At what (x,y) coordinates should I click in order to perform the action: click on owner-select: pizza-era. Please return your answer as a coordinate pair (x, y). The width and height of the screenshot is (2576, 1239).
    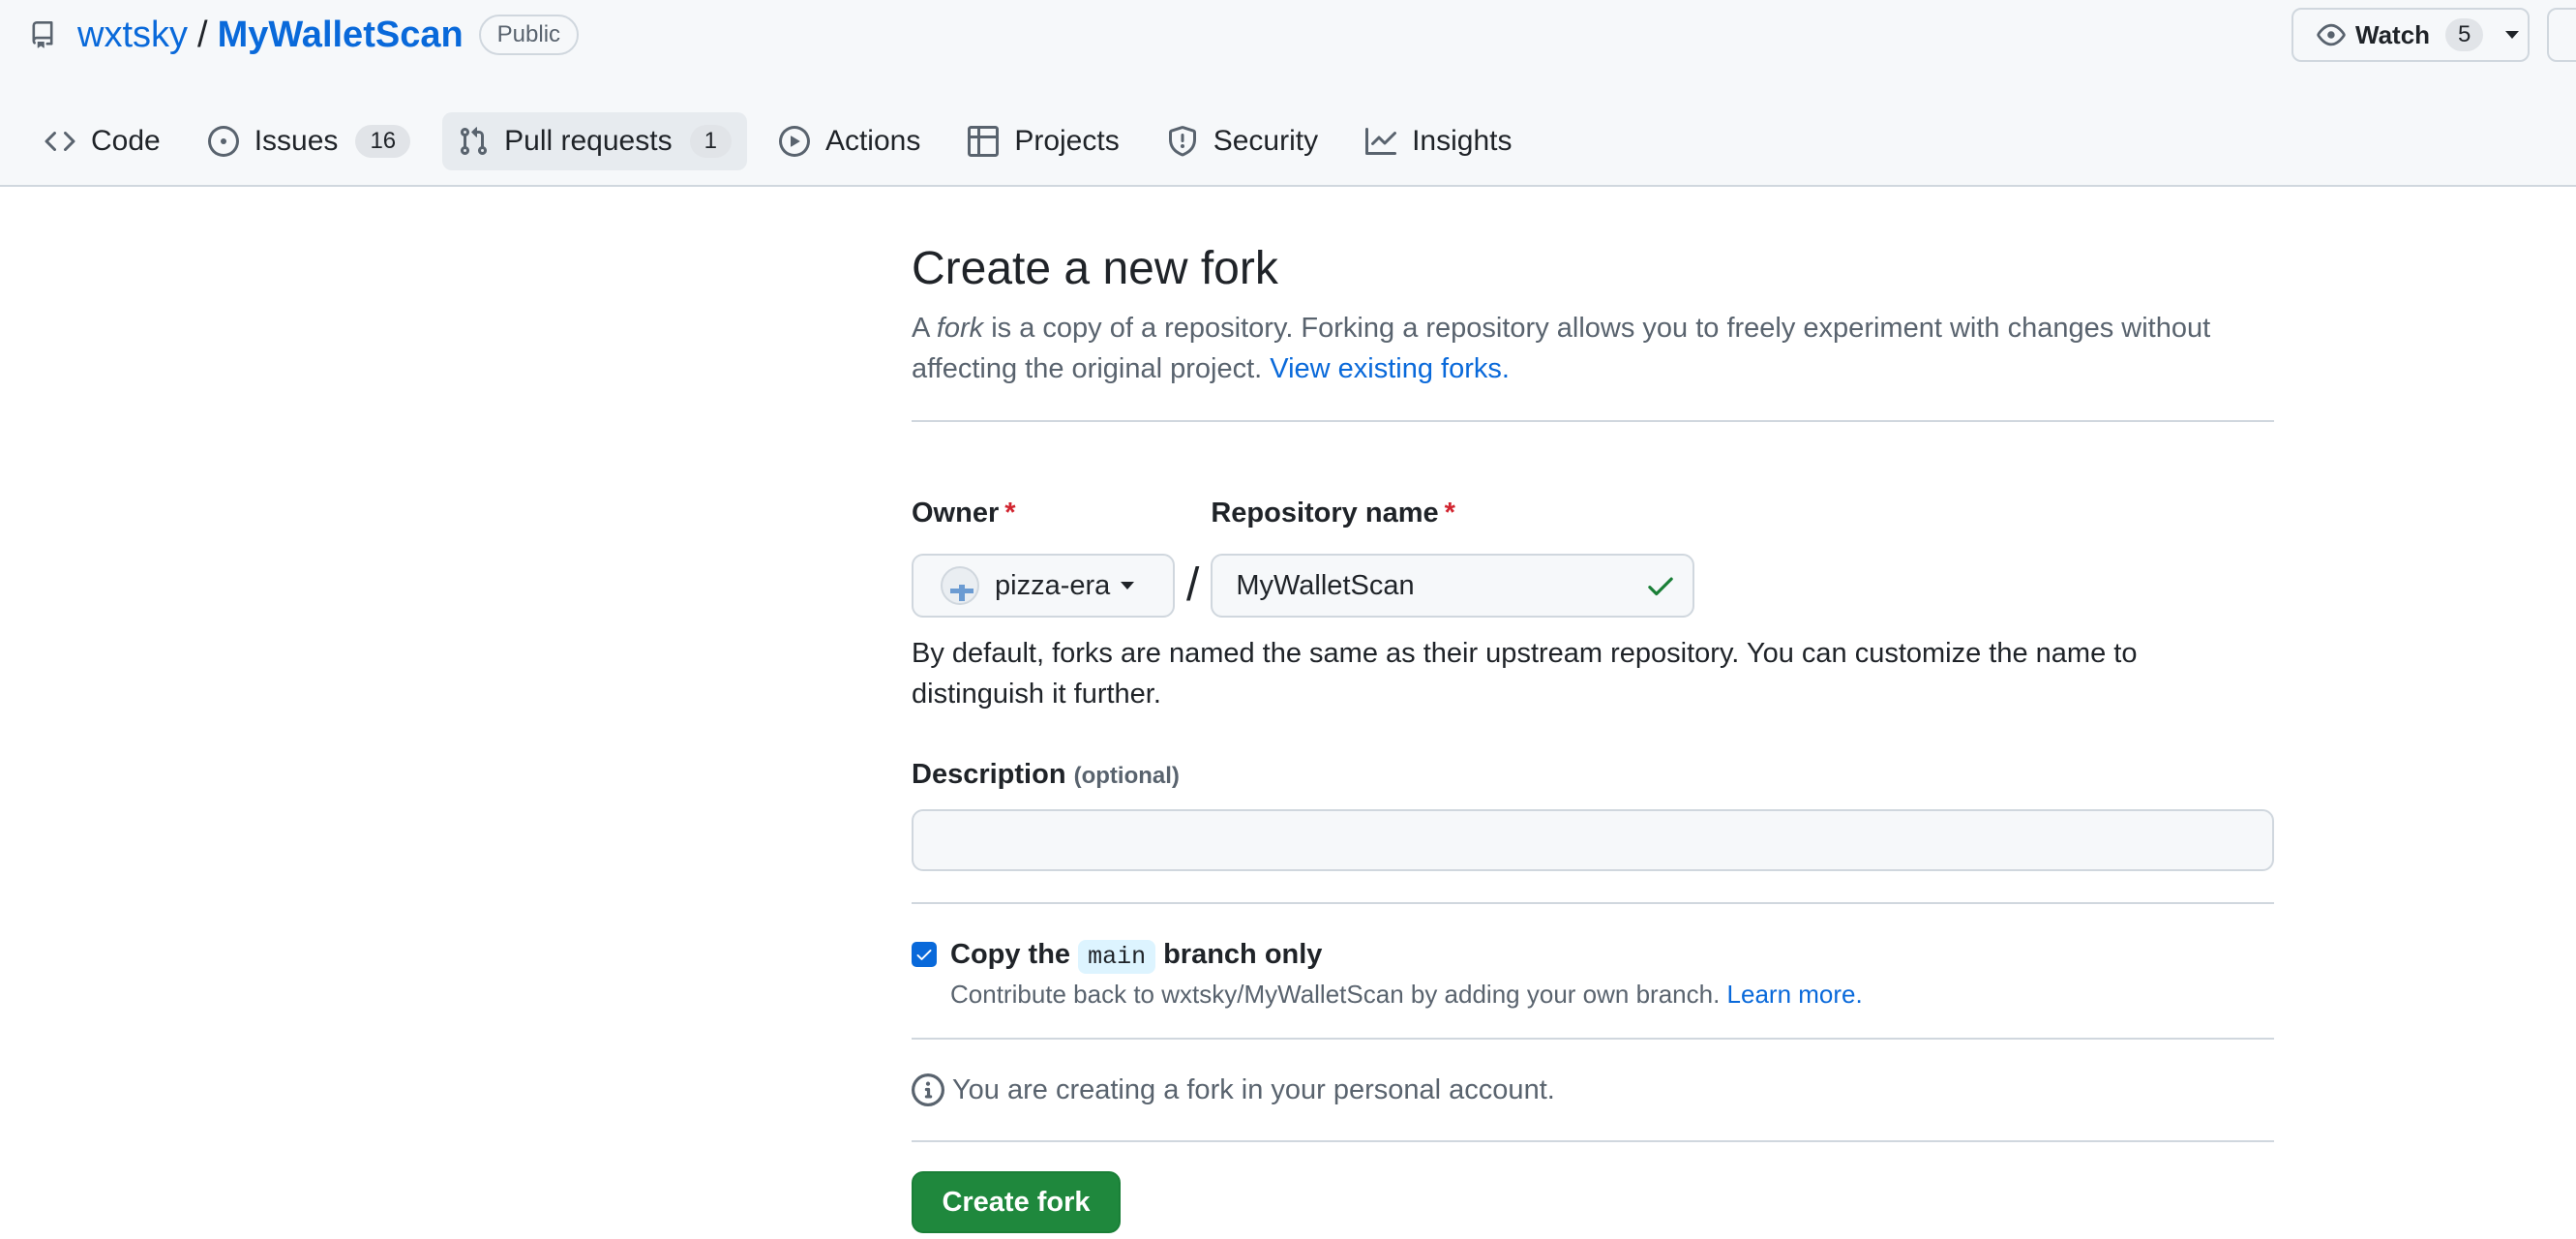
    Looking at the image, I should click on (1043, 586).